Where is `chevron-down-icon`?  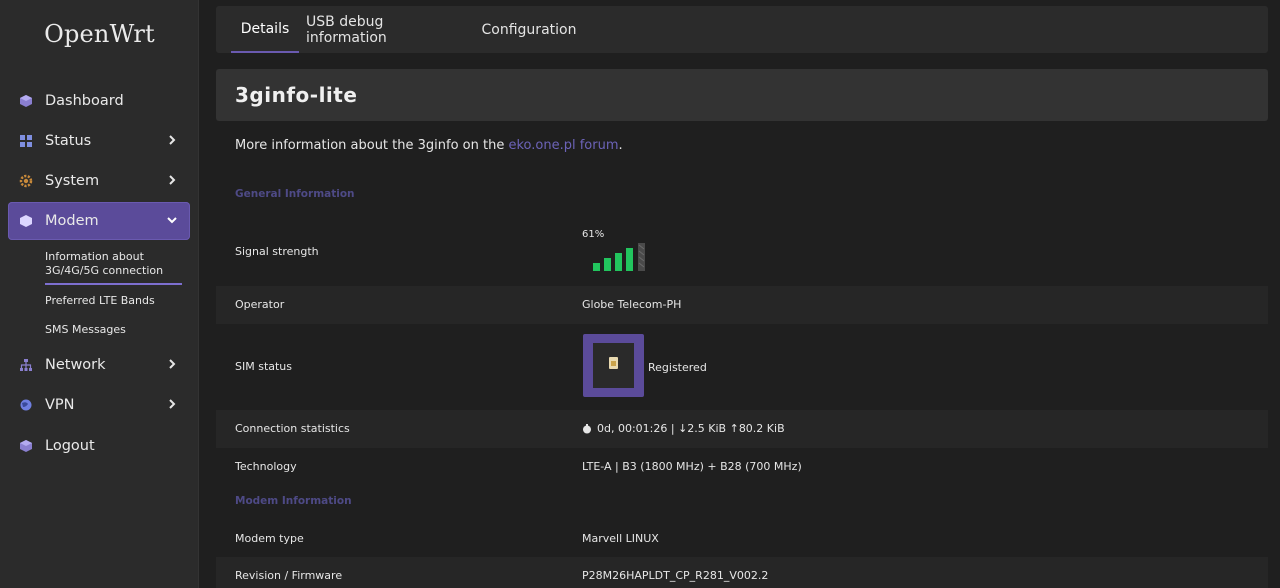 chevron-down-icon is located at coordinates (172, 220).